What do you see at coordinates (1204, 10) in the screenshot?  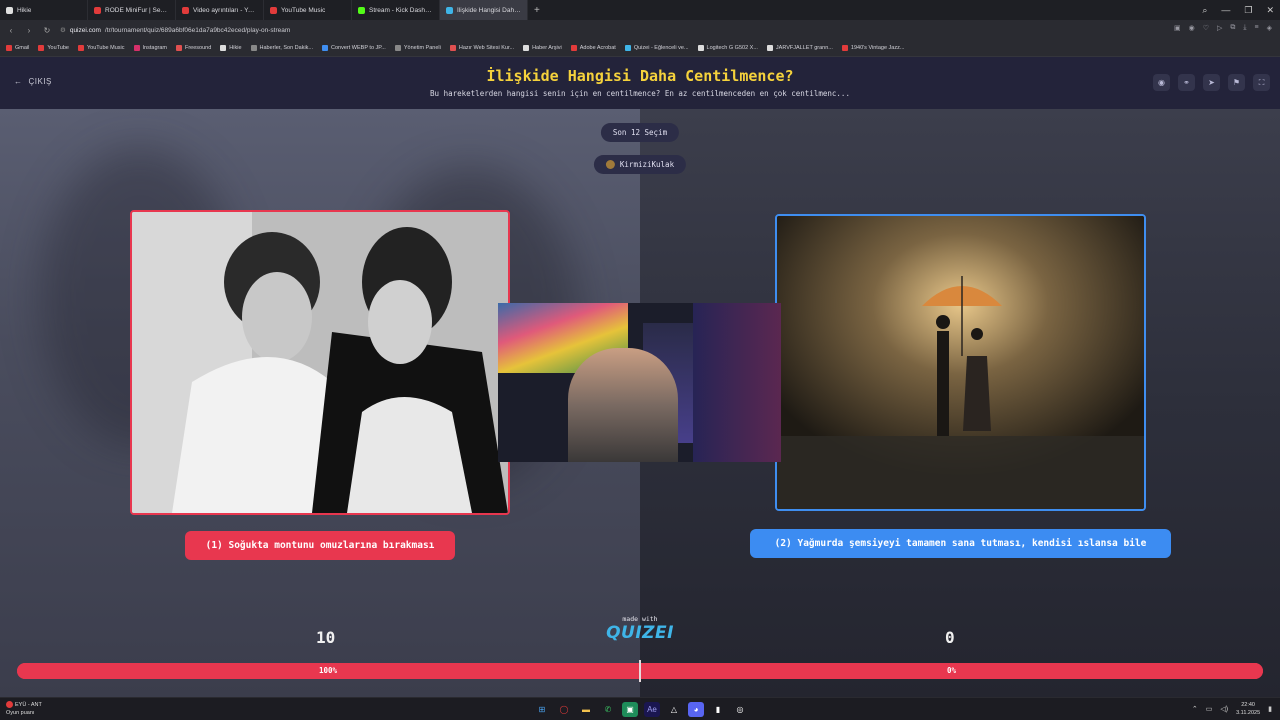 I see `search-tabs-icon: ⌕` at bounding box center [1204, 10].